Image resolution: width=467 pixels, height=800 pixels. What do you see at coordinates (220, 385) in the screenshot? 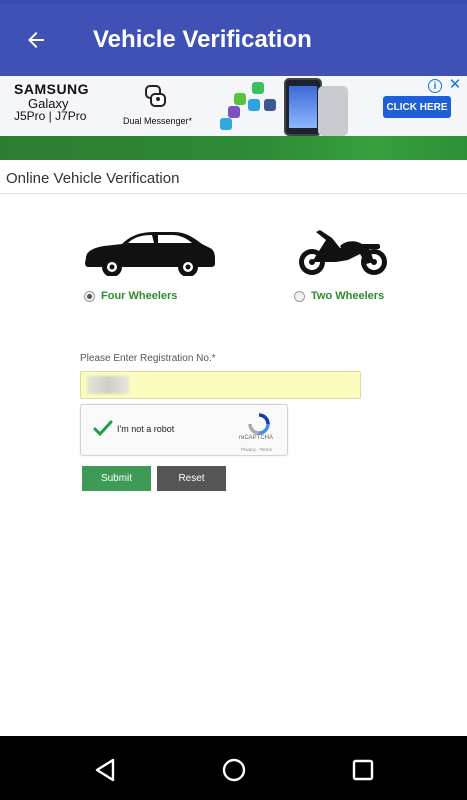
I see `registration-input` at bounding box center [220, 385].